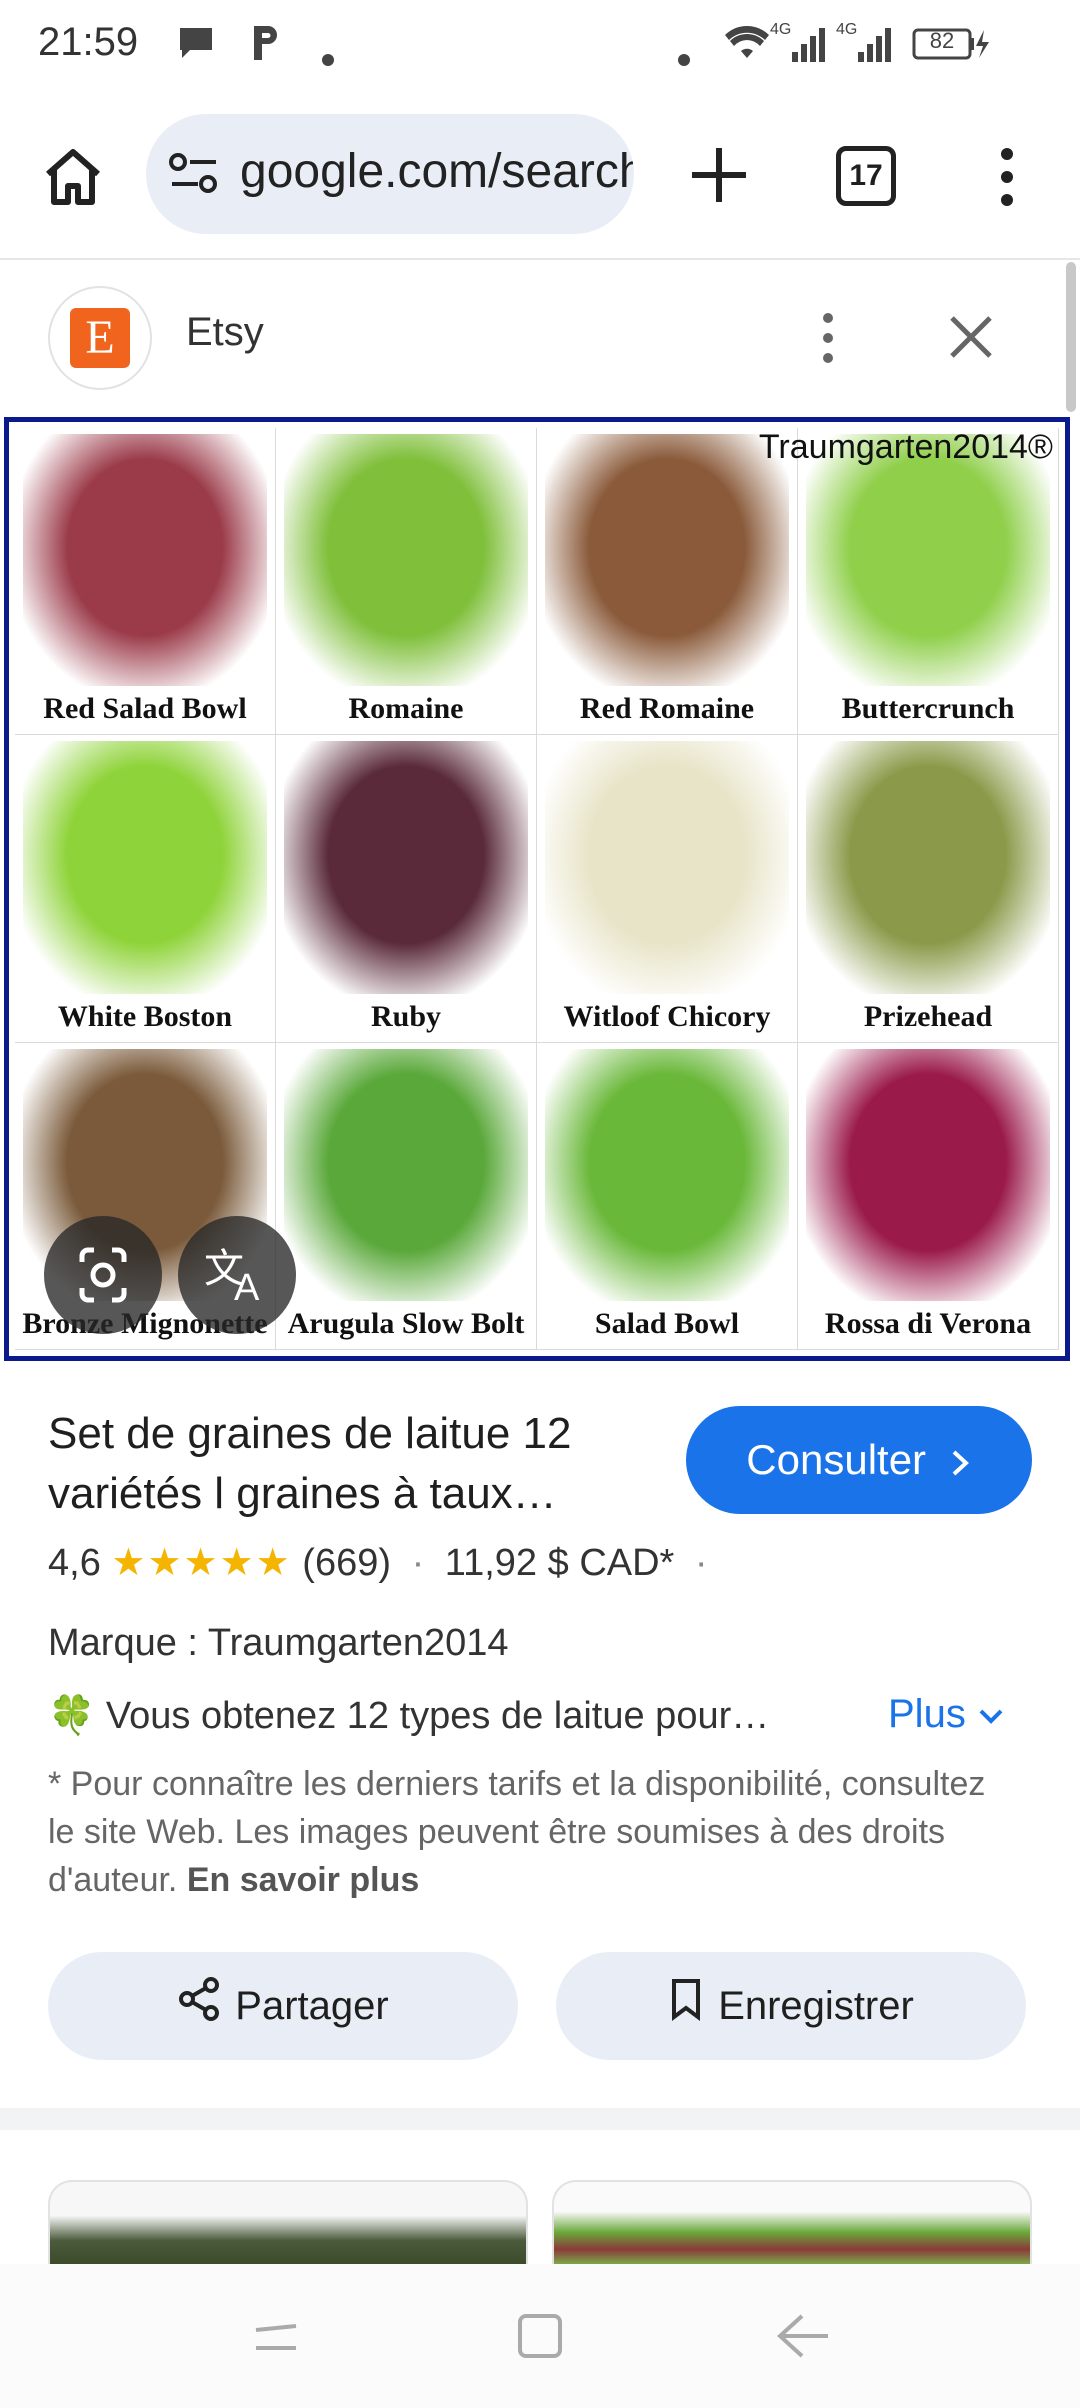 This screenshot has width=1080, height=2408. Describe the element at coordinates (836, 1459) in the screenshot. I see `consult-label: Consulter` at that location.